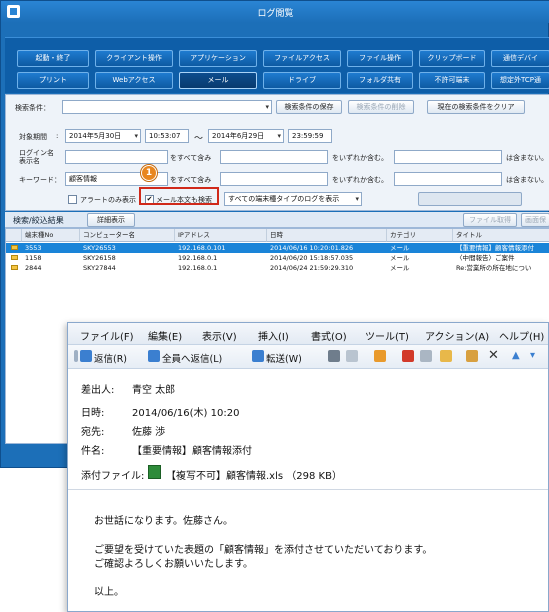 Image resolution: width=549 pixels, height=612 pixels. What do you see at coordinates (302, 58) in the screenshot?
I see `tab-file-access: ファイルアクセス` at bounding box center [302, 58].